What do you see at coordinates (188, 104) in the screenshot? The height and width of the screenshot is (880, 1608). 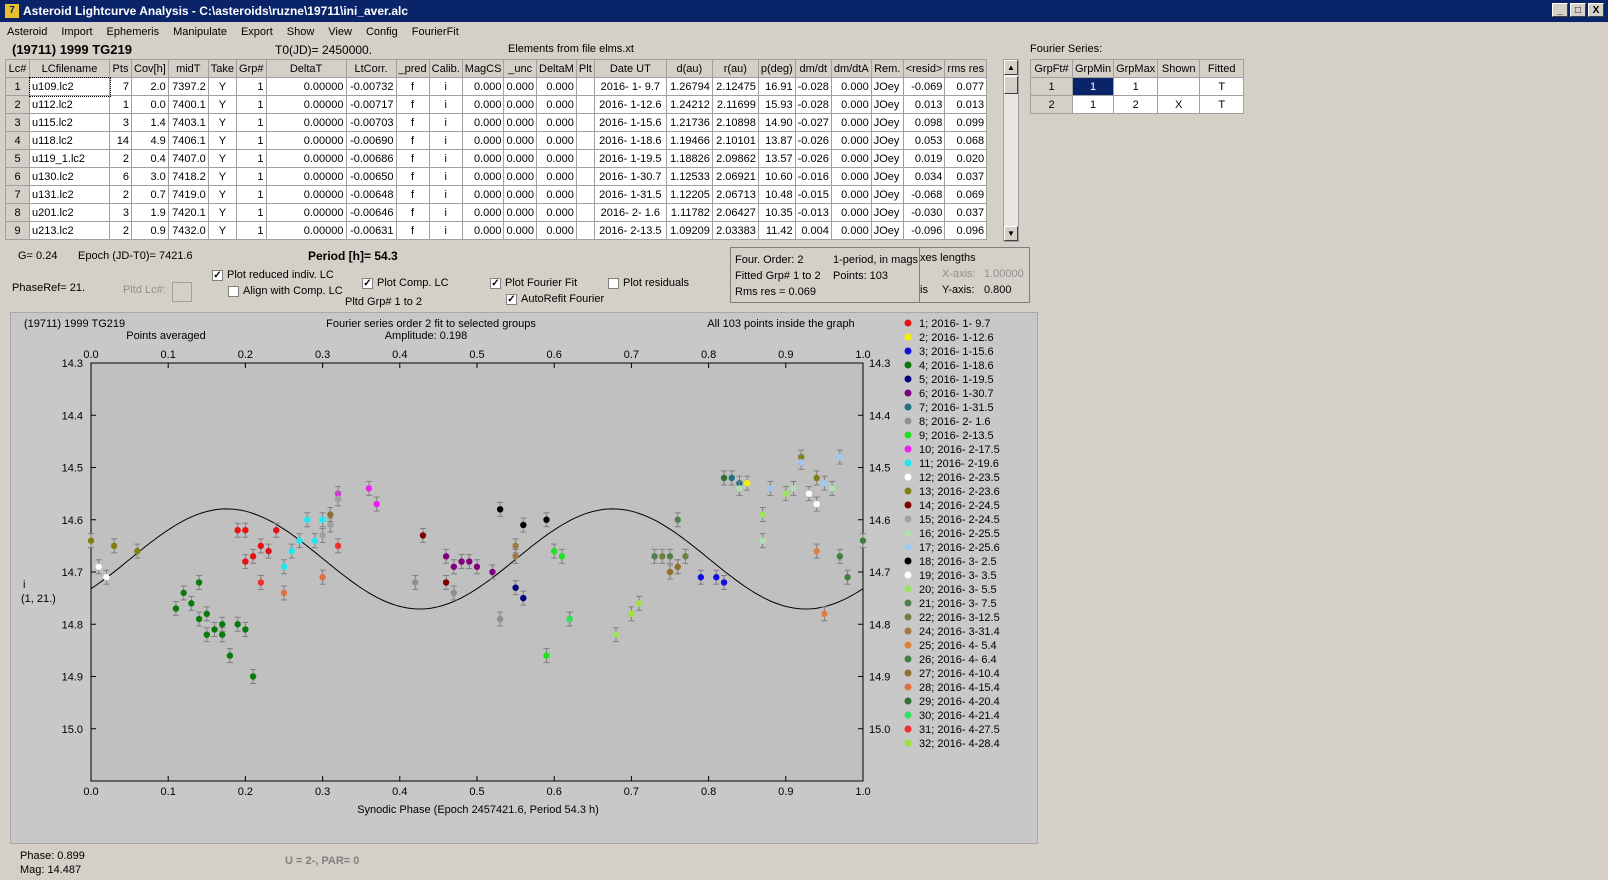 I see `table-cell: 7400.1` at bounding box center [188, 104].